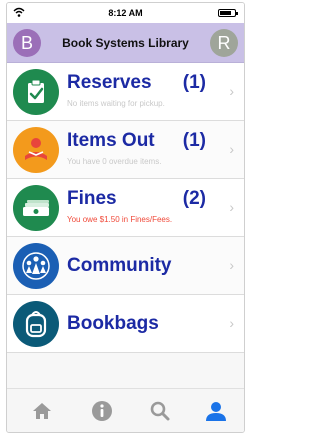  Describe the element at coordinates (92, 198) in the screenshot. I see `menu-item-label: Fines` at that location.